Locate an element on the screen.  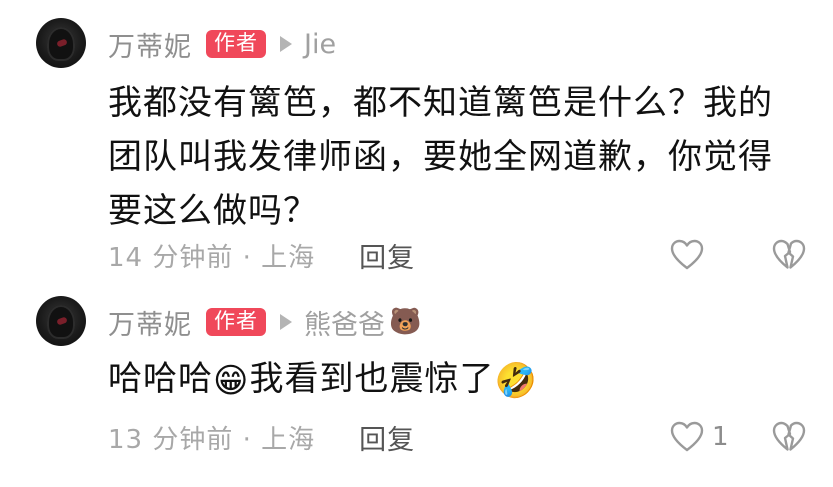
comment-header: 万蒂妮 作者 熊爸爸 🐻 is located at coordinates (265, 322).